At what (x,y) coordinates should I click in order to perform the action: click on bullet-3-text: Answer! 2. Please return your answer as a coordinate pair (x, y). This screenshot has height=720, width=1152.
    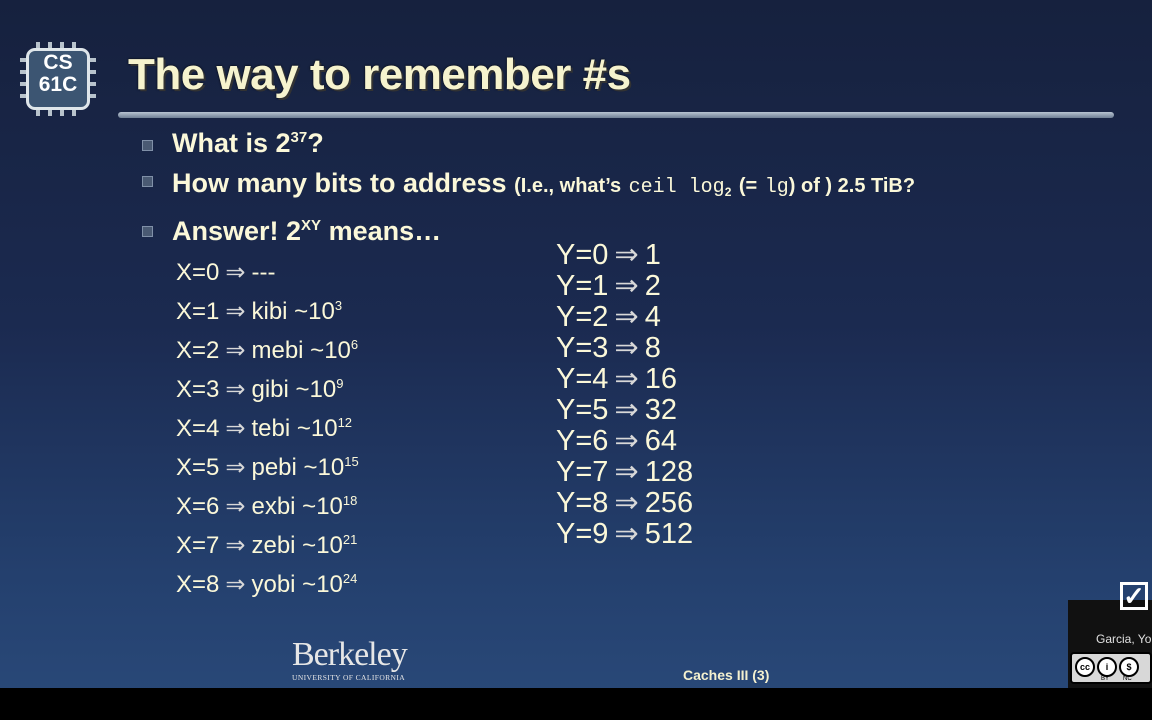
    Looking at the image, I should click on (237, 231).